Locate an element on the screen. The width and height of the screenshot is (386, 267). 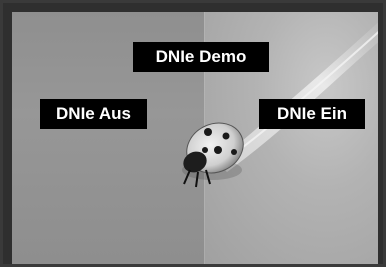
dnie-demo-label: DNIe Demo is located at coordinates (201, 57).